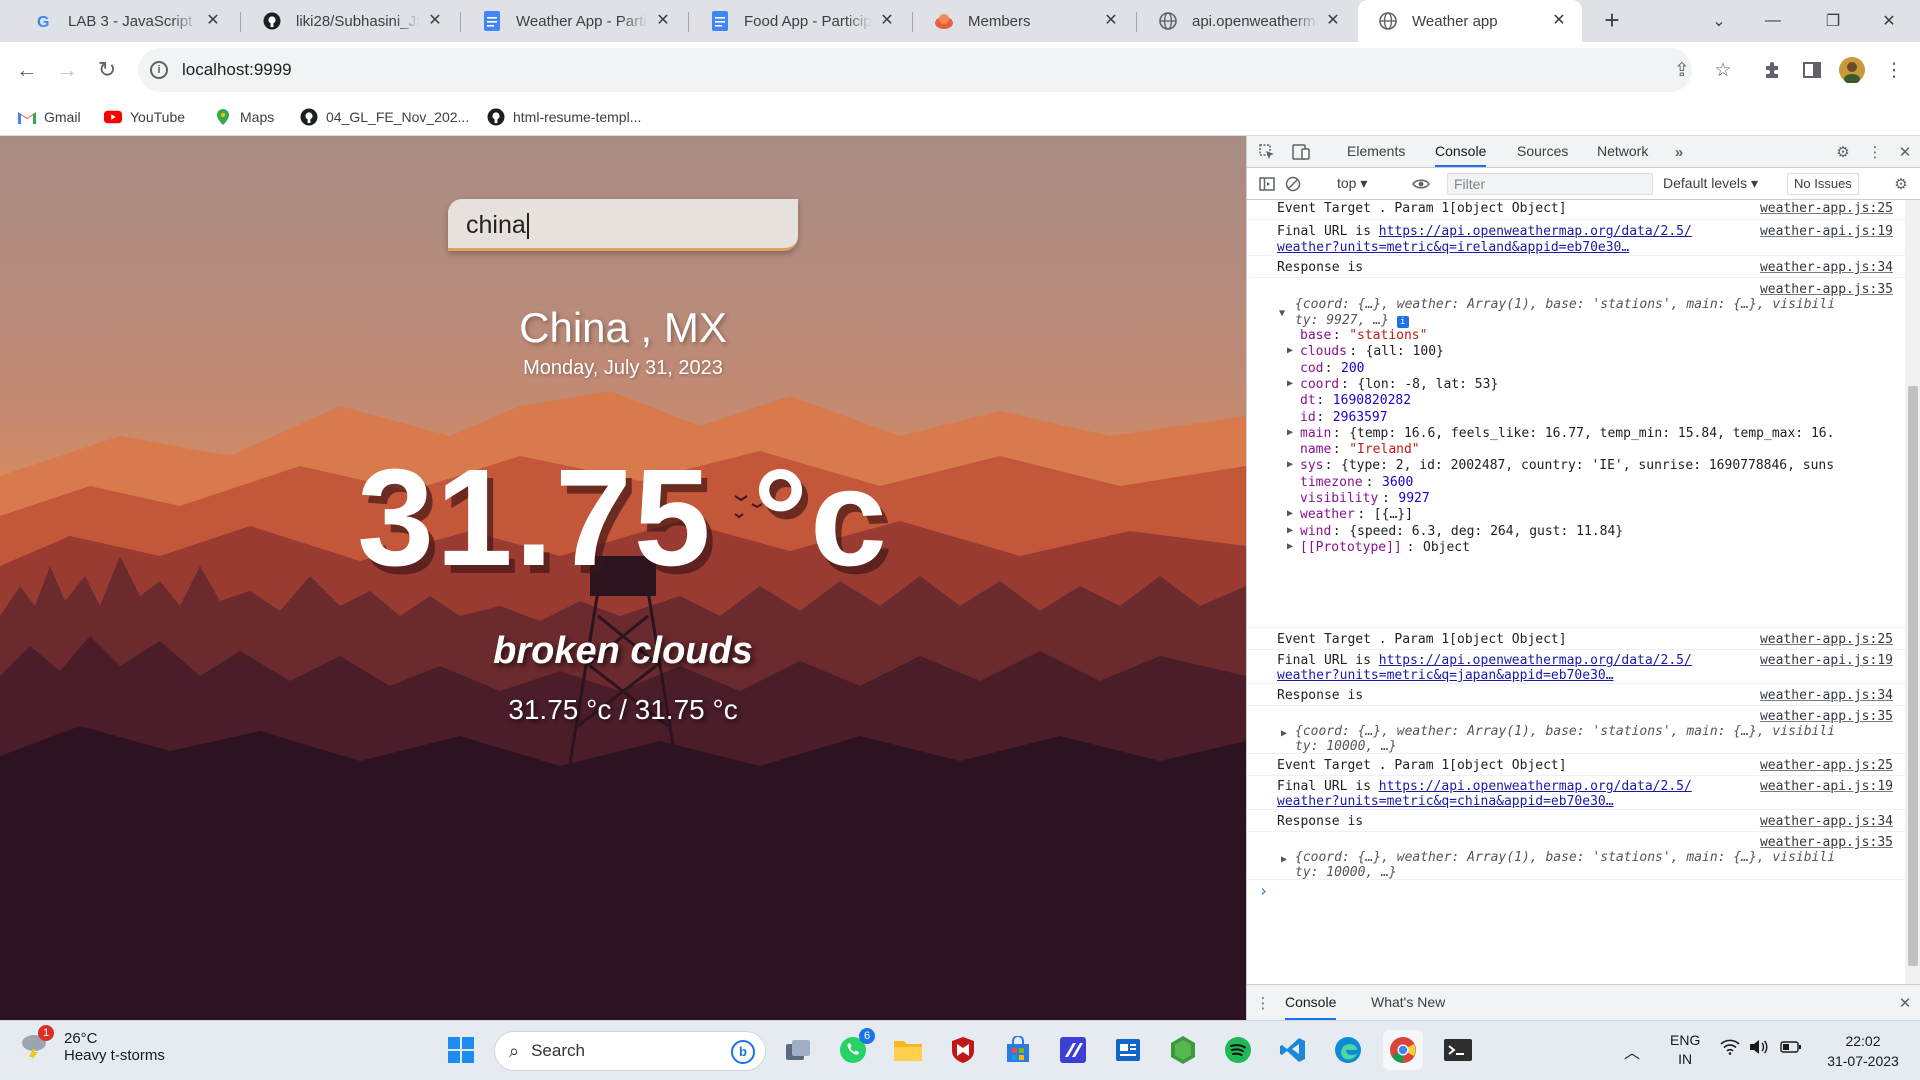  Describe the element at coordinates (1403, 1050) in the screenshot. I see `chrome-icon` at that location.